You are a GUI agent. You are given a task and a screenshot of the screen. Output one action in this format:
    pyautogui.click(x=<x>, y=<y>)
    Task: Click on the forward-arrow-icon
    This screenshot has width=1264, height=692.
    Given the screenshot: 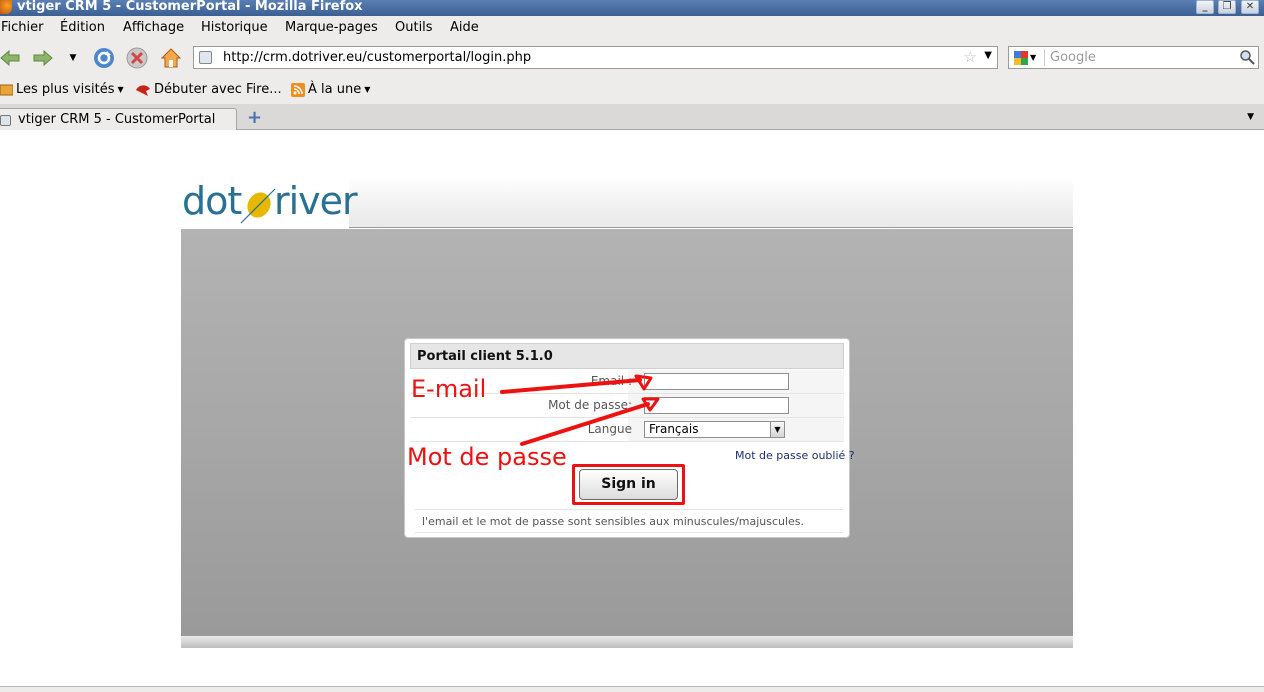 What is the action you would take?
    pyautogui.click(x=43, y=58)
    